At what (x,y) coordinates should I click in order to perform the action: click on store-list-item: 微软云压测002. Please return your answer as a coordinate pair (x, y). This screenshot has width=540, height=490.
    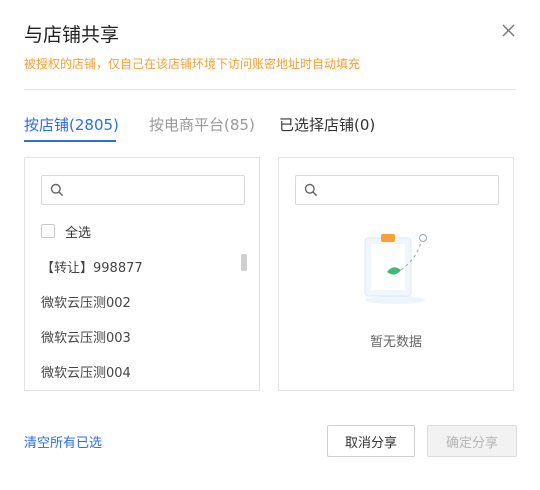
    Looking at the image, I should click on (86, 301).